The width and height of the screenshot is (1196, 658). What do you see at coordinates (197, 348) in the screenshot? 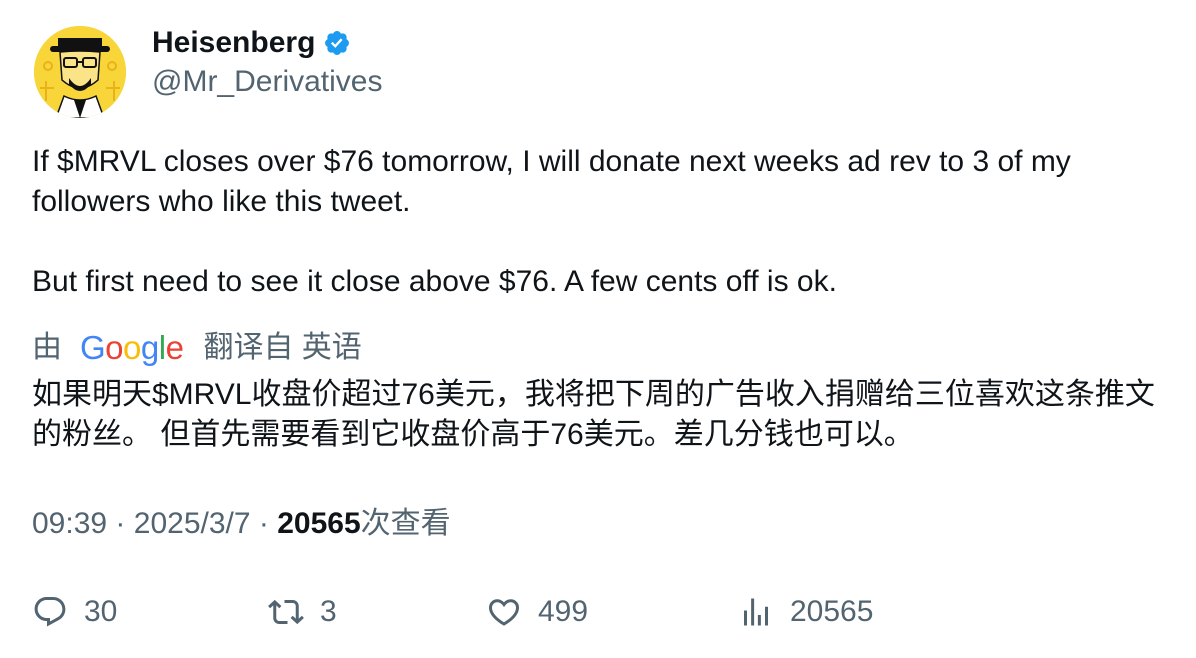
I see `translation-attribution: 由 Google 翻译自 英语` at bounding box center [197, 348].